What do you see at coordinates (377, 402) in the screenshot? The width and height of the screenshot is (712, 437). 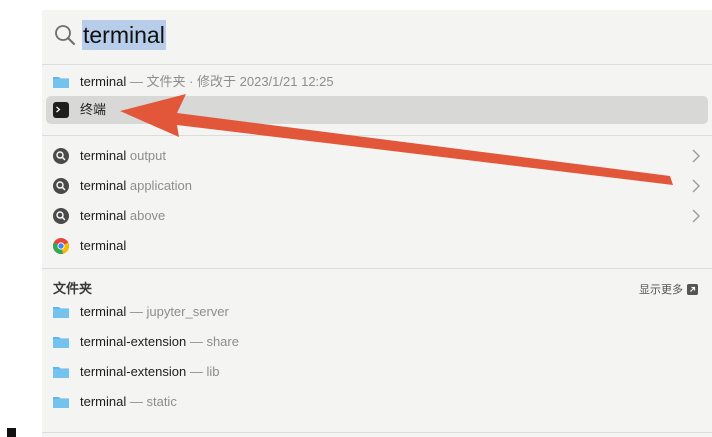 I see `folder-result: terminal — static` at bounding box center [377, 402].